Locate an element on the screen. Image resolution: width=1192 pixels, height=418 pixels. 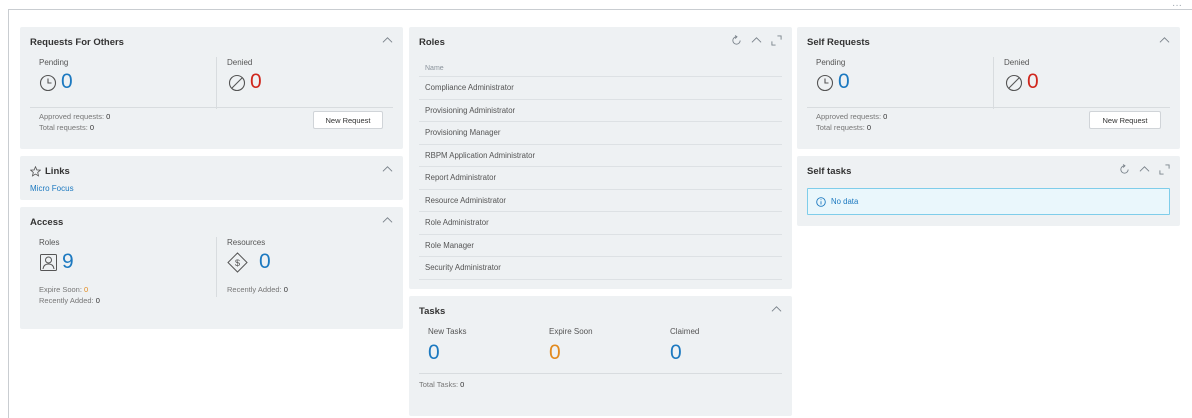
card-title: Tasks is located at coordinates (432, 311).